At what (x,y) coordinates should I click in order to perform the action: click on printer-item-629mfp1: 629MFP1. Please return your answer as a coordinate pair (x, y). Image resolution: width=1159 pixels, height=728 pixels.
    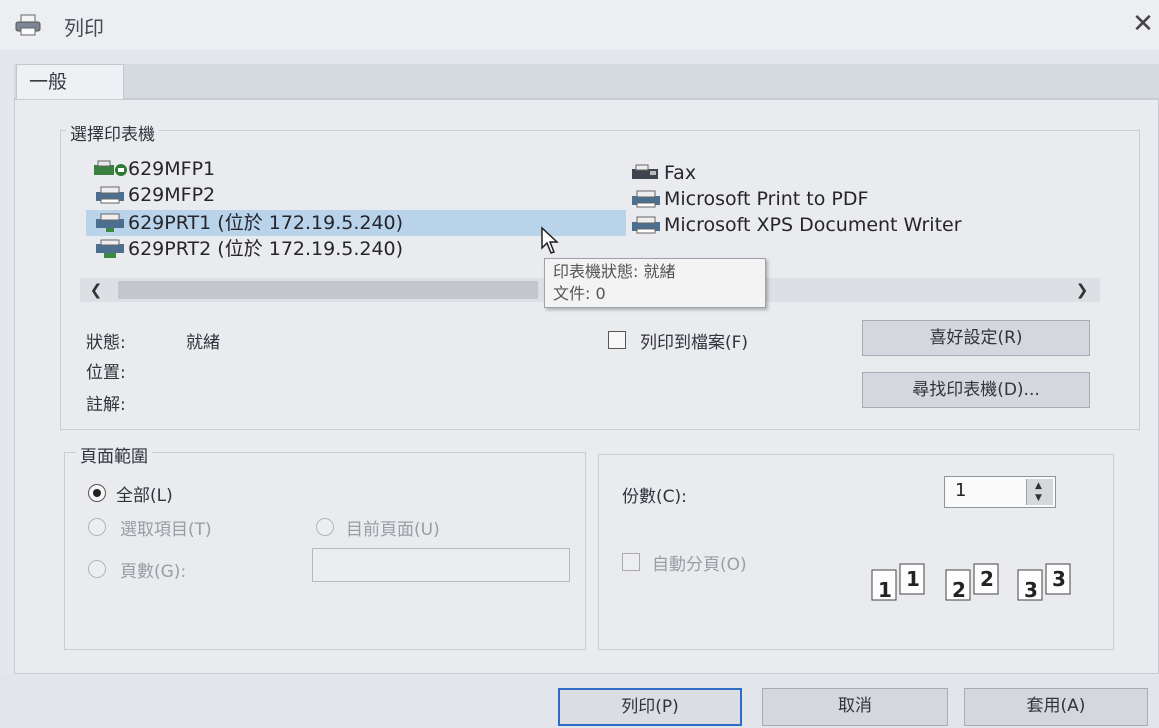
    Looking at the image, I should click on (150, 169).